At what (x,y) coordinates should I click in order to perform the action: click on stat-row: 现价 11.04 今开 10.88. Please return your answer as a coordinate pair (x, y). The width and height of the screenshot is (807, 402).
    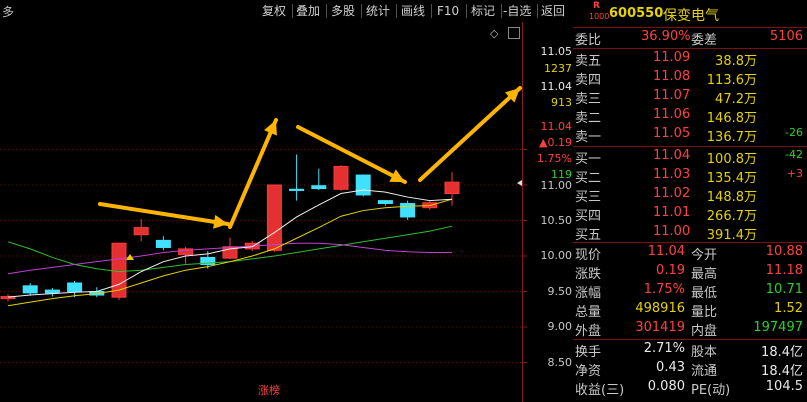
    Looking at the image, I should click on (689, 253).